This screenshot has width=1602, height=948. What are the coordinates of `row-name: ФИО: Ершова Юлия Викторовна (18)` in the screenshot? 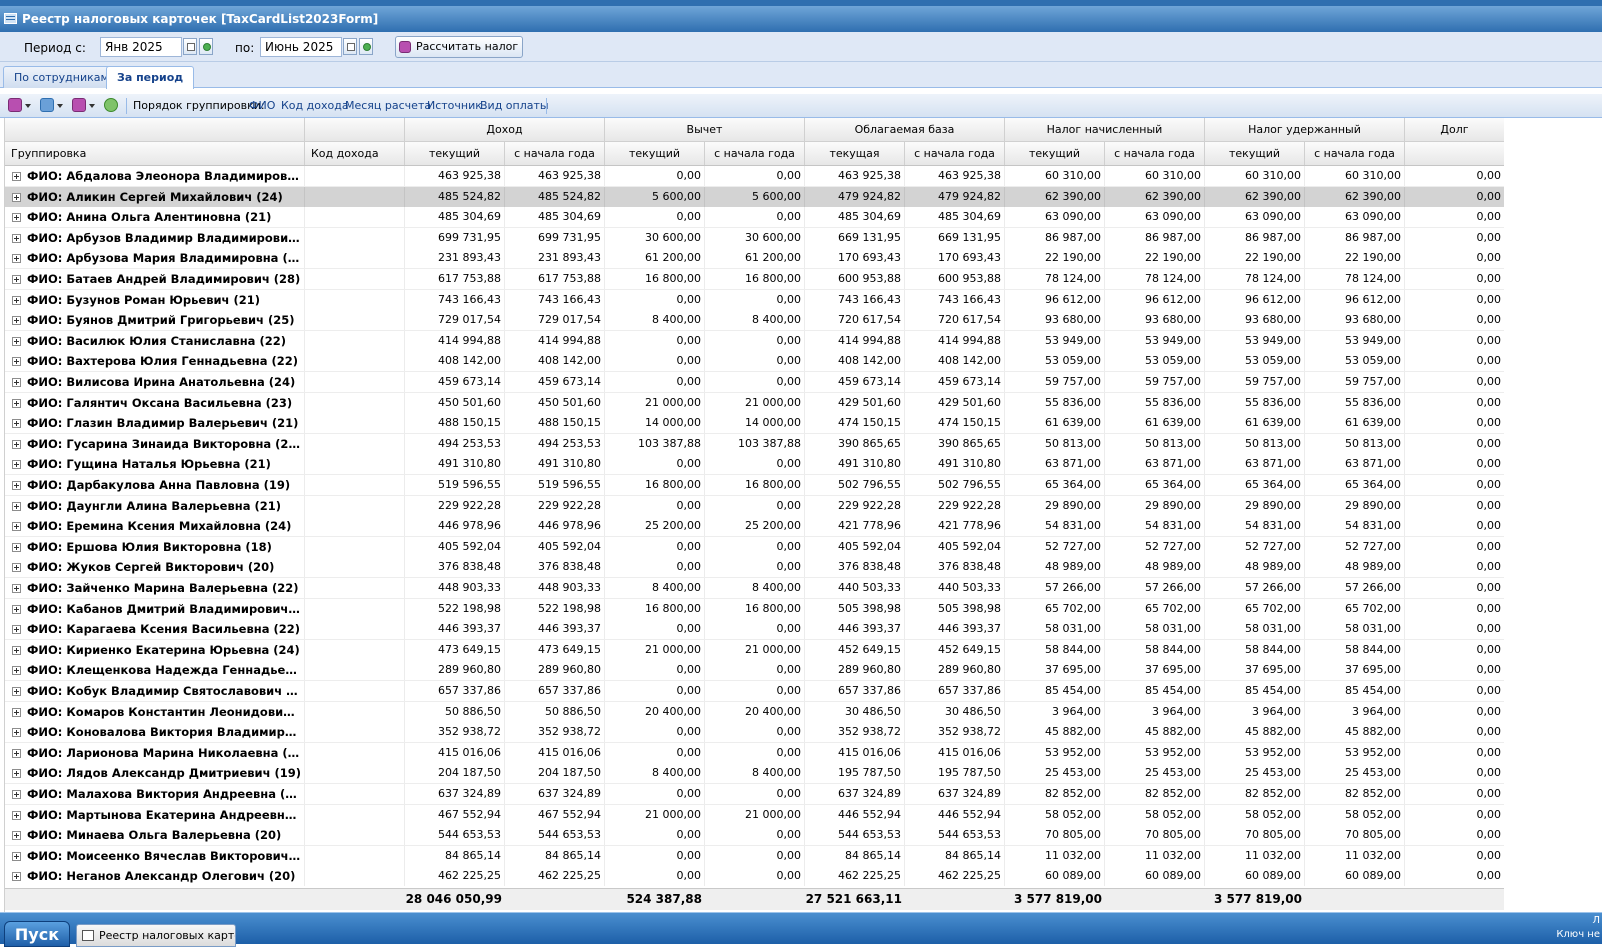 It's located at (155, 546).